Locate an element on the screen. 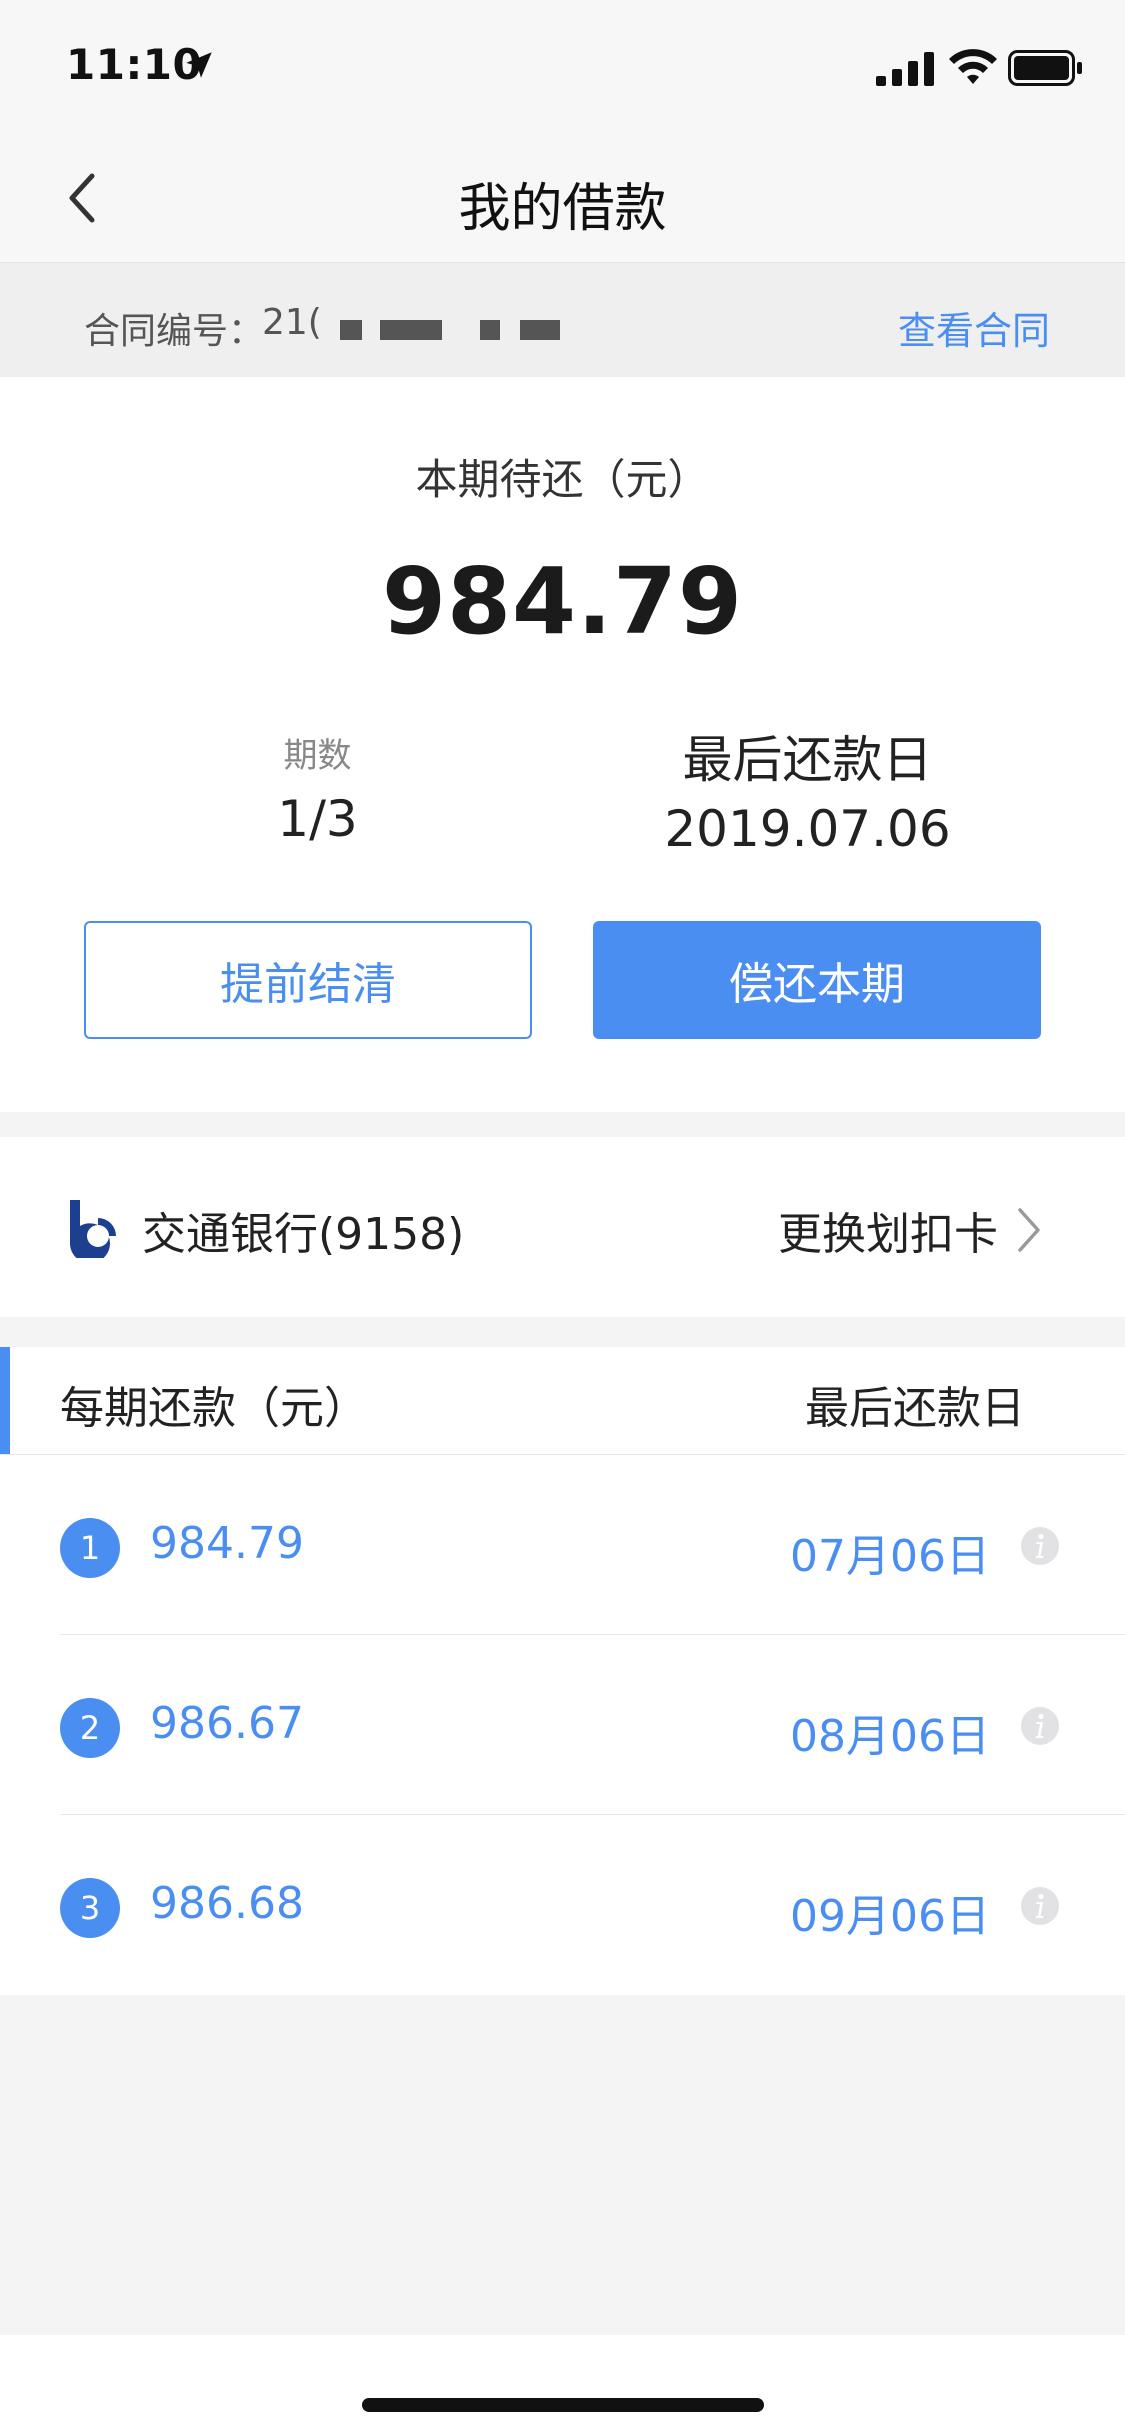 This screenshot has height=2436, width=1125. installment-number-badge: 2 is located at coordinates (90, 1728).